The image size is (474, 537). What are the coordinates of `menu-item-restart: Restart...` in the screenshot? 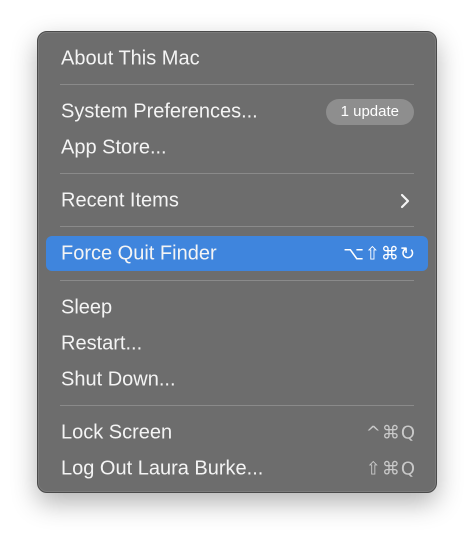 It's located at (237, 343).